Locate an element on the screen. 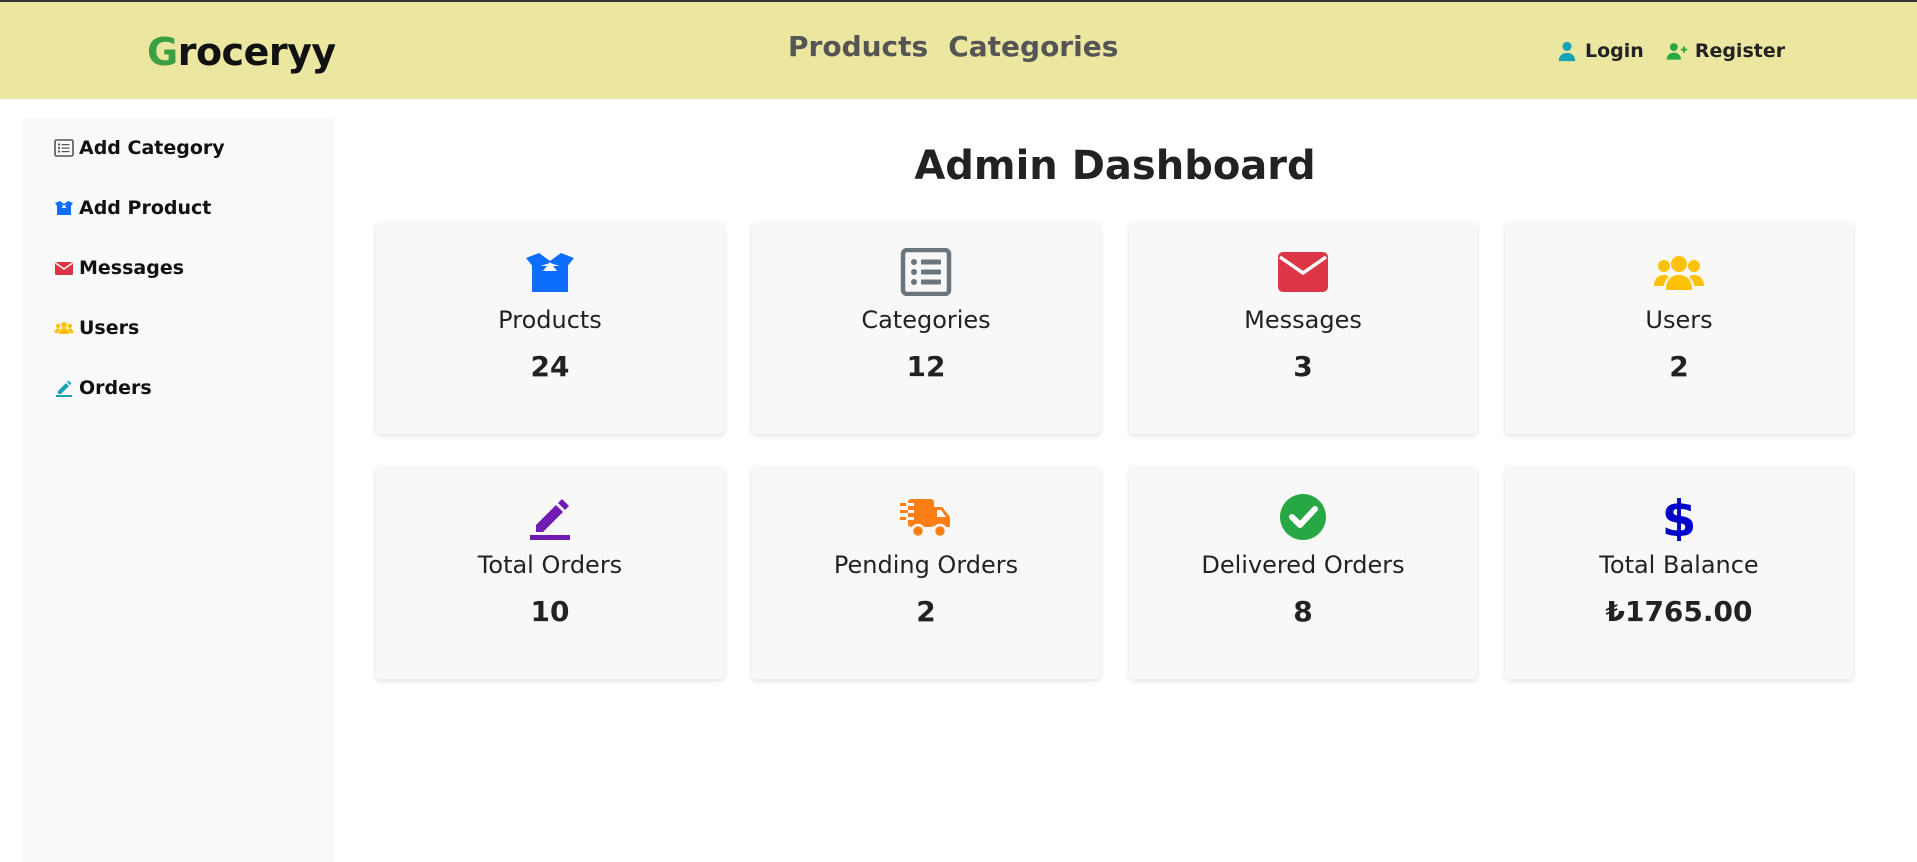 The image size is (1917, 862). stat-card-total-orders: Total Orders 10 is located at coordinates (550, 573).